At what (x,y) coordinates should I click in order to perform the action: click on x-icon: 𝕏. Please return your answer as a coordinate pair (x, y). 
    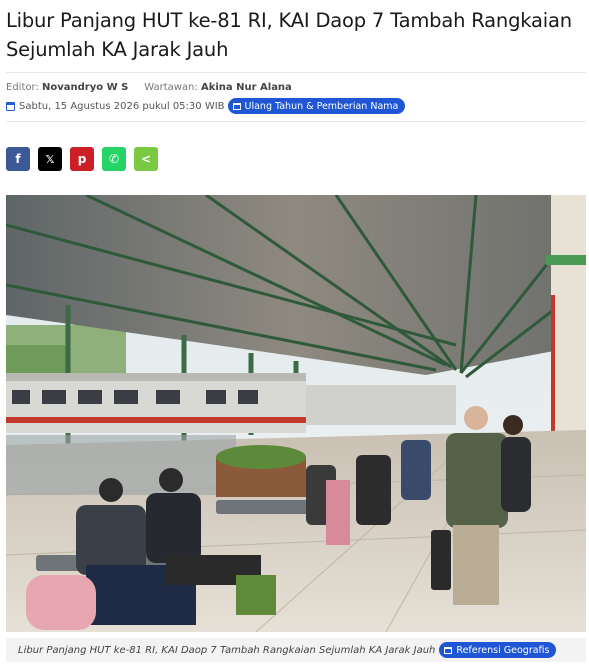
    Looking at the image, I should click on (50, 159).